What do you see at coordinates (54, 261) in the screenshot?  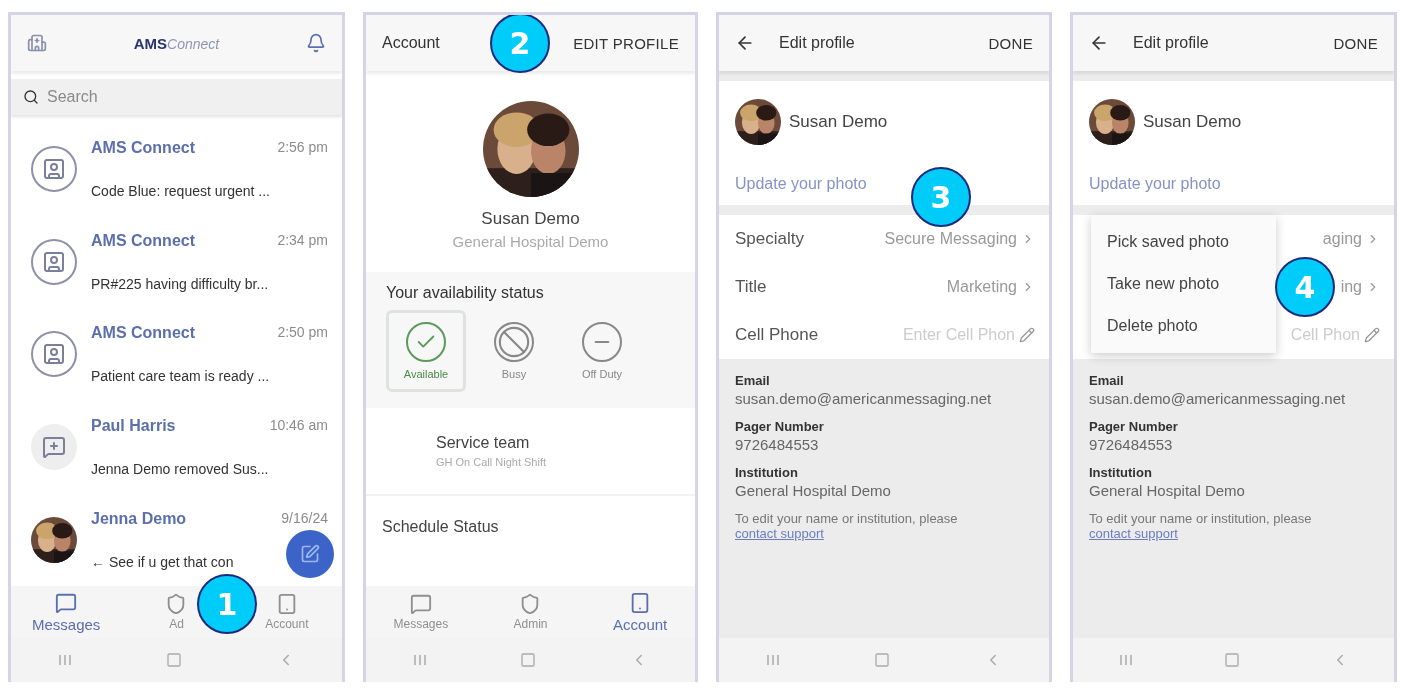 I see `device-icon` at bounding box center [54, 261].